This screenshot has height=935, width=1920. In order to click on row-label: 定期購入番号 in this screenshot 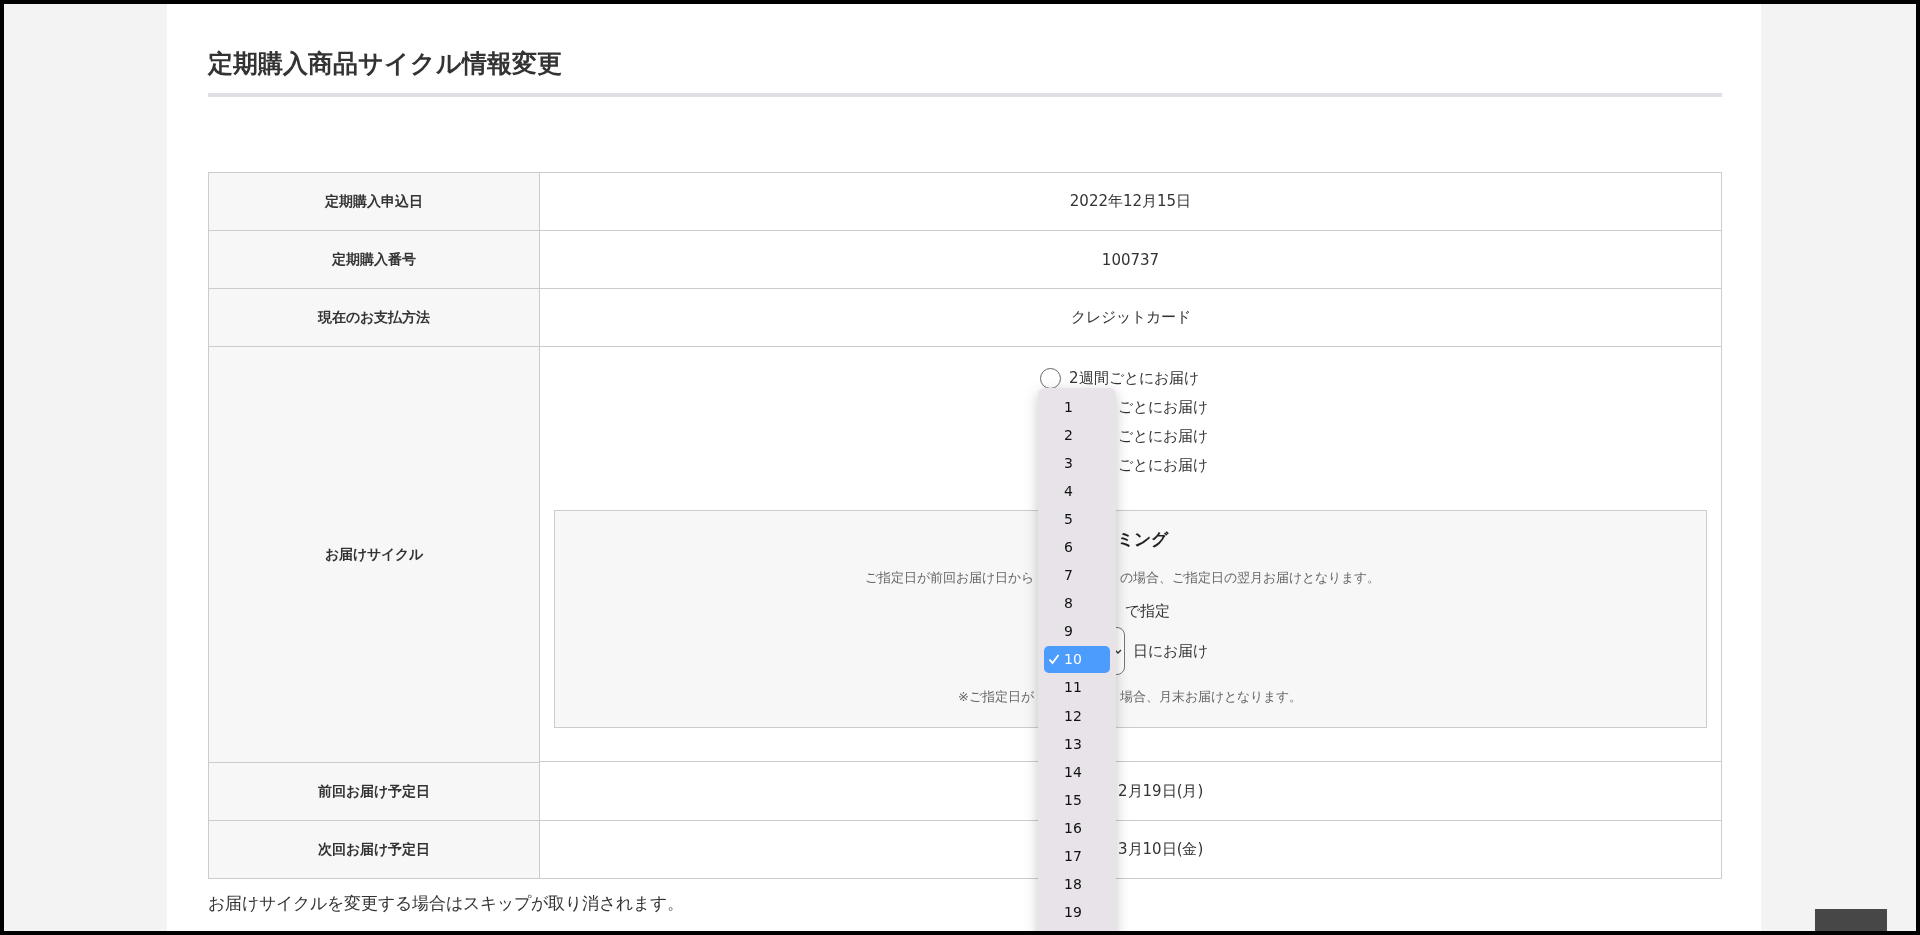, I will do `click(374, 260)`.